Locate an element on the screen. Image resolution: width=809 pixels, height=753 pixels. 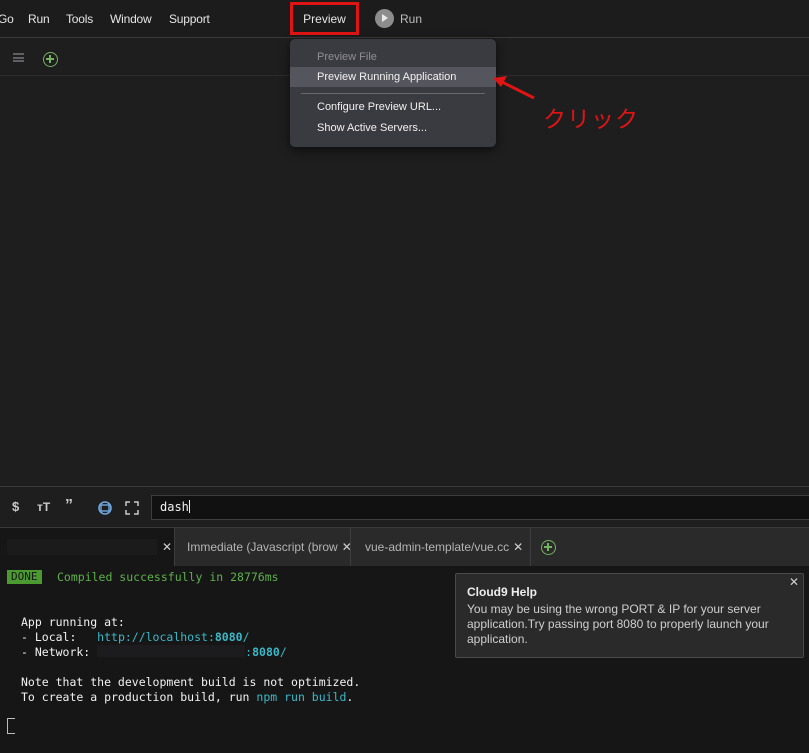
run-button-label: Run is located at coordinates (411, 18).